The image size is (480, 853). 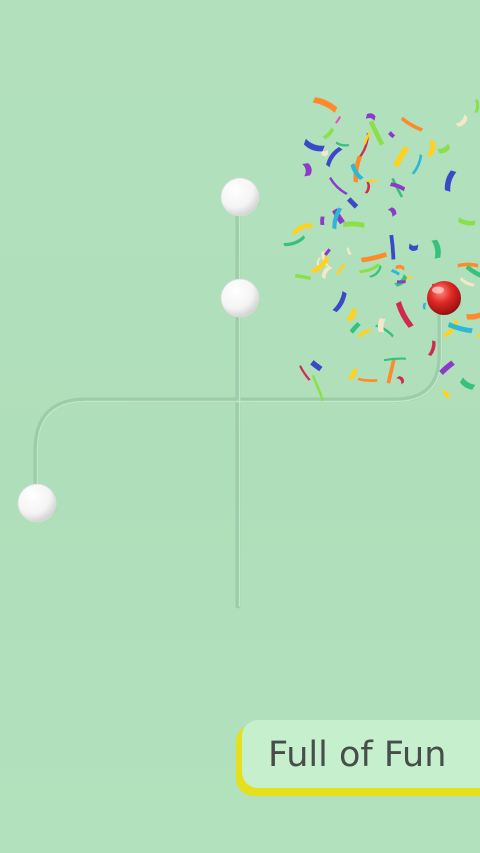 What do you see at coordinates (339, 349) in the screenshot?
I see `track-right-branch` at bounding box center [339, 349].